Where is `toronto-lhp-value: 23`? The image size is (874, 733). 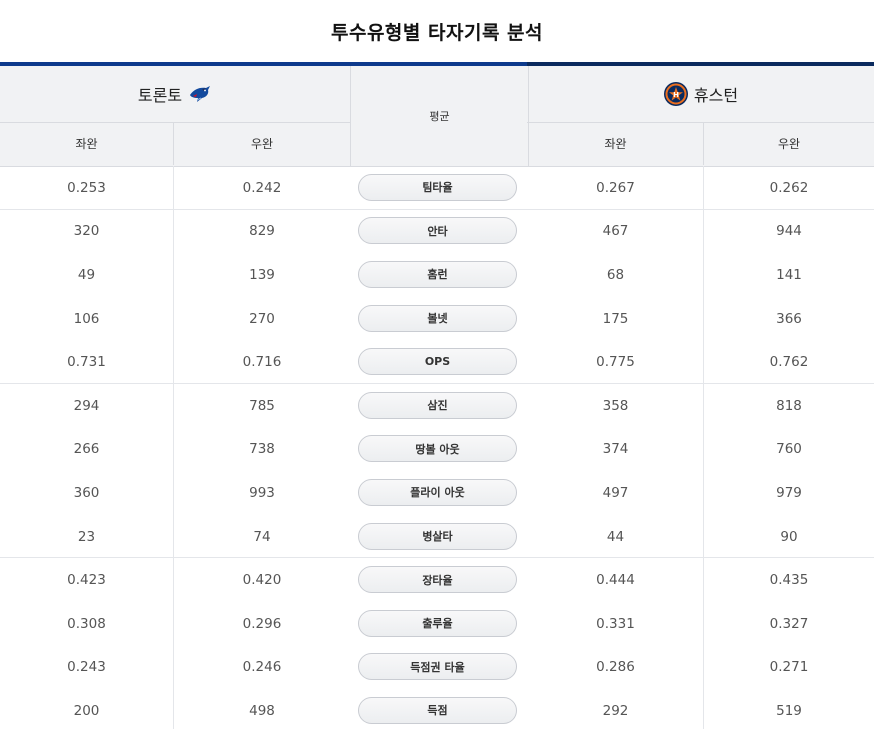 toronto-lhp-value: 23 is located at coordinates (86, 536).